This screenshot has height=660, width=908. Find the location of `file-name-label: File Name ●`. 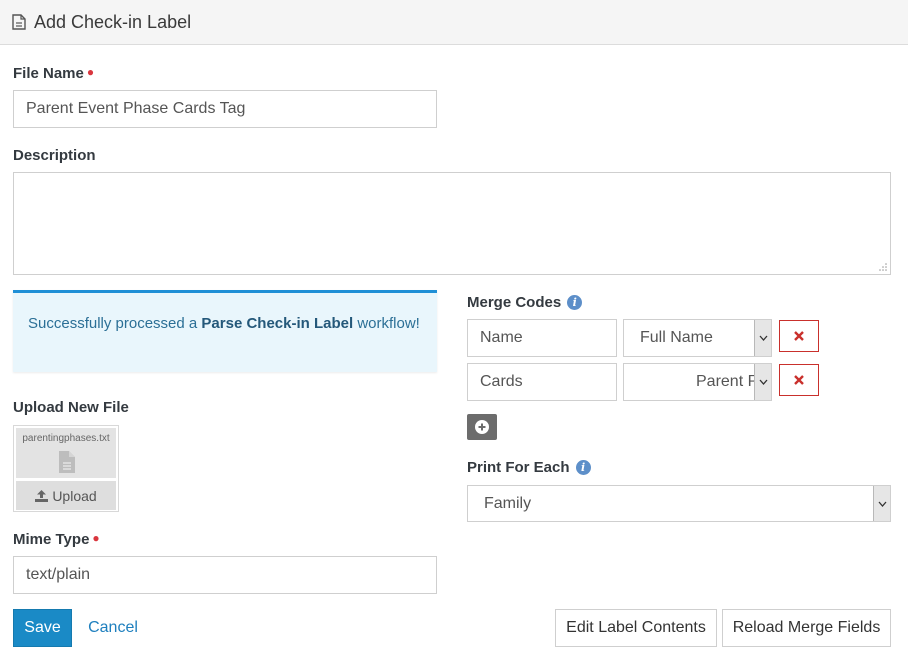

file-name-label: File Name ● is located at coordinates (53, 73).